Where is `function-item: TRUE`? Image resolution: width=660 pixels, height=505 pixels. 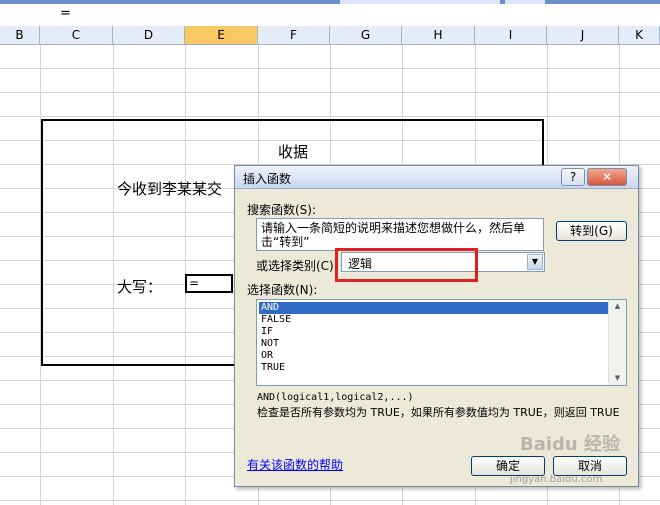 function-item: TRUE is located at coordinates (272, 368).